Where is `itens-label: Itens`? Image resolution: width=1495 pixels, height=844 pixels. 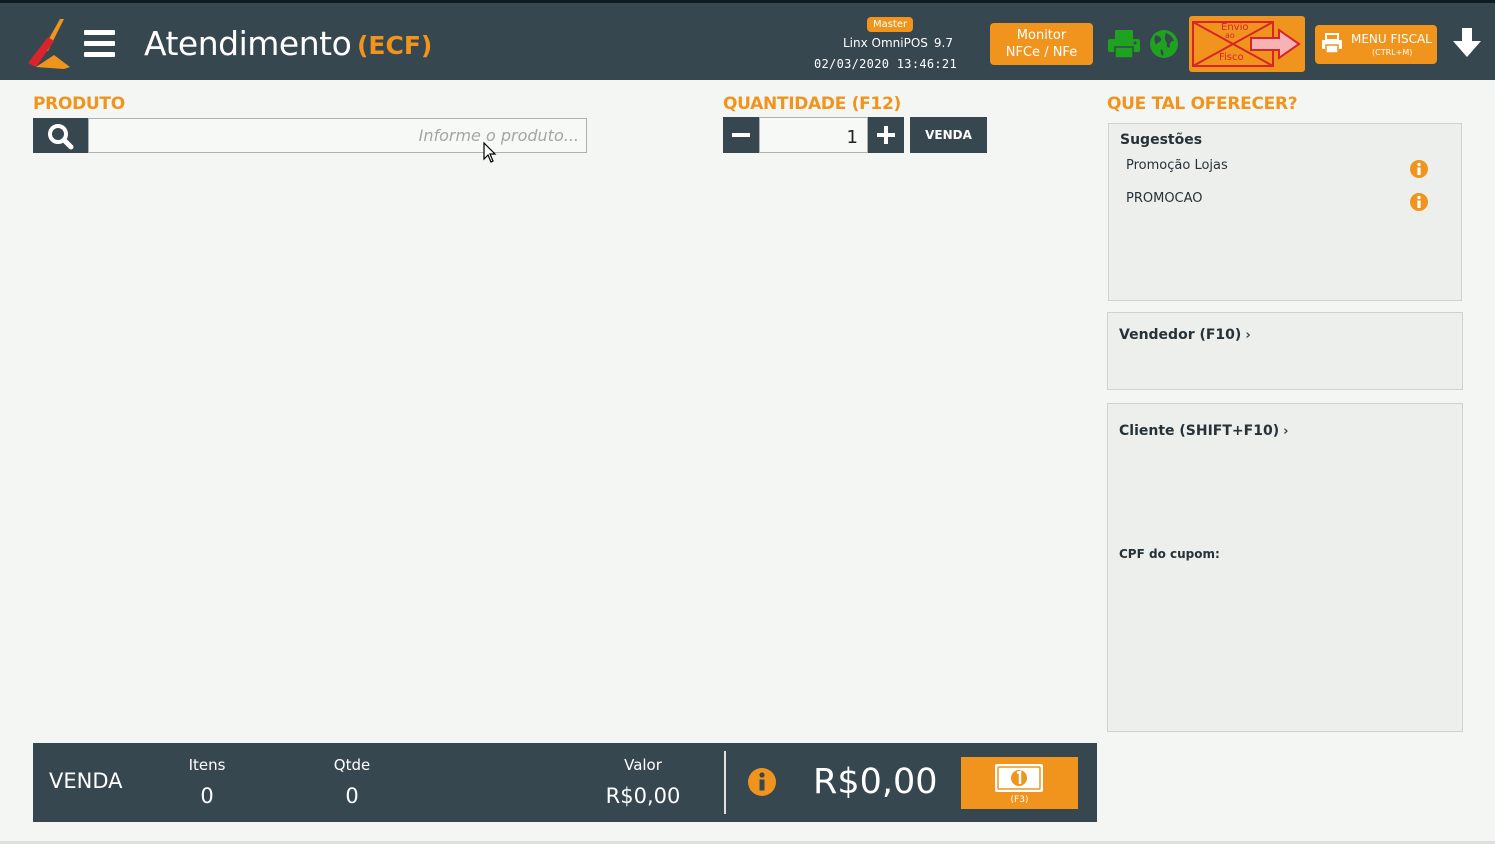
itens-label: Itens is located at coordinates (207, 765).